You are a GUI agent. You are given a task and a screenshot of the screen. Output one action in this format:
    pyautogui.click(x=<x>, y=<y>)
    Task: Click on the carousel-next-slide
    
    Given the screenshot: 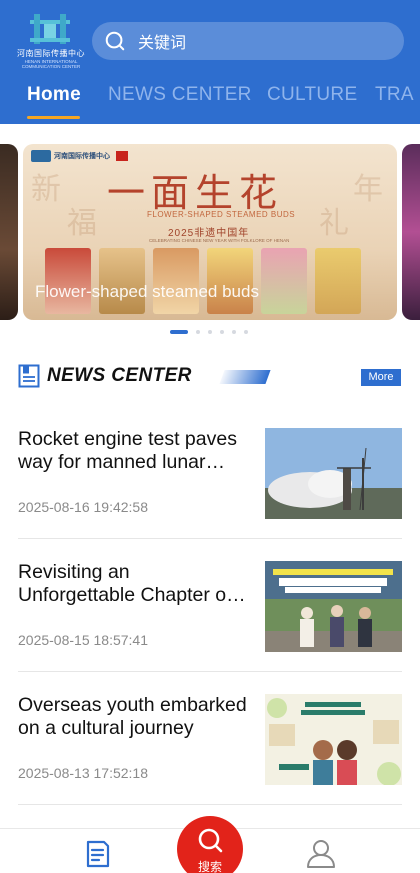 What is the action you would take?
    pyautogui.click(x=411, y=232)
    